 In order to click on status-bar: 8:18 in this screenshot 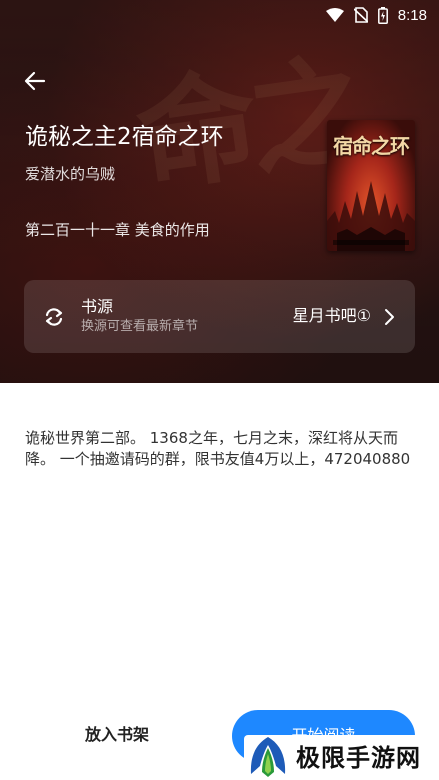, I will do `click(219, 15)`.